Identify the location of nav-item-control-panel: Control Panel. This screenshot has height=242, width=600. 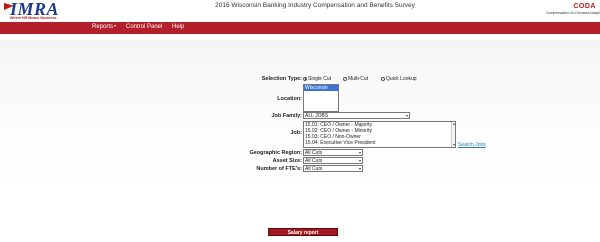
(144, 27).